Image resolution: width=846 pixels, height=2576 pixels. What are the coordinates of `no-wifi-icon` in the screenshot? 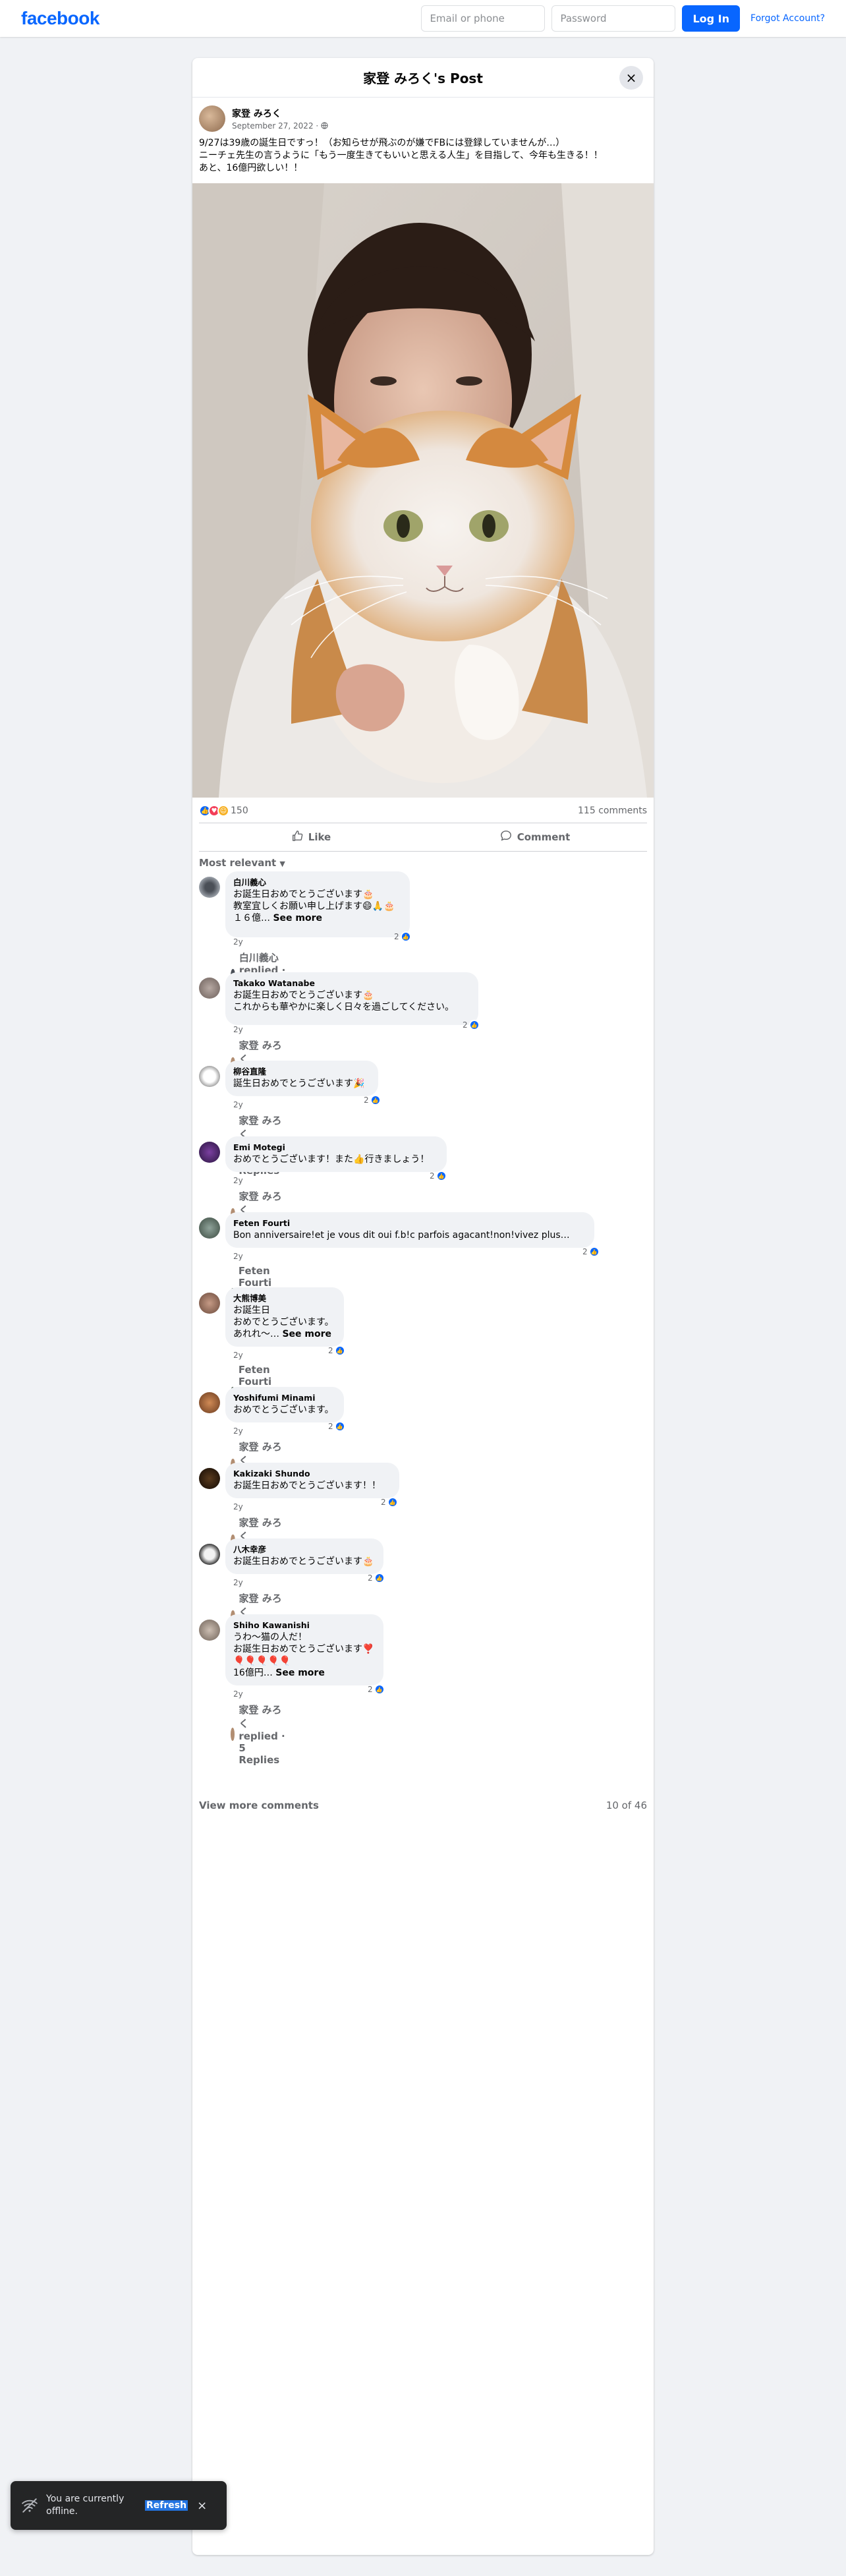 It's located at (29, 2505).